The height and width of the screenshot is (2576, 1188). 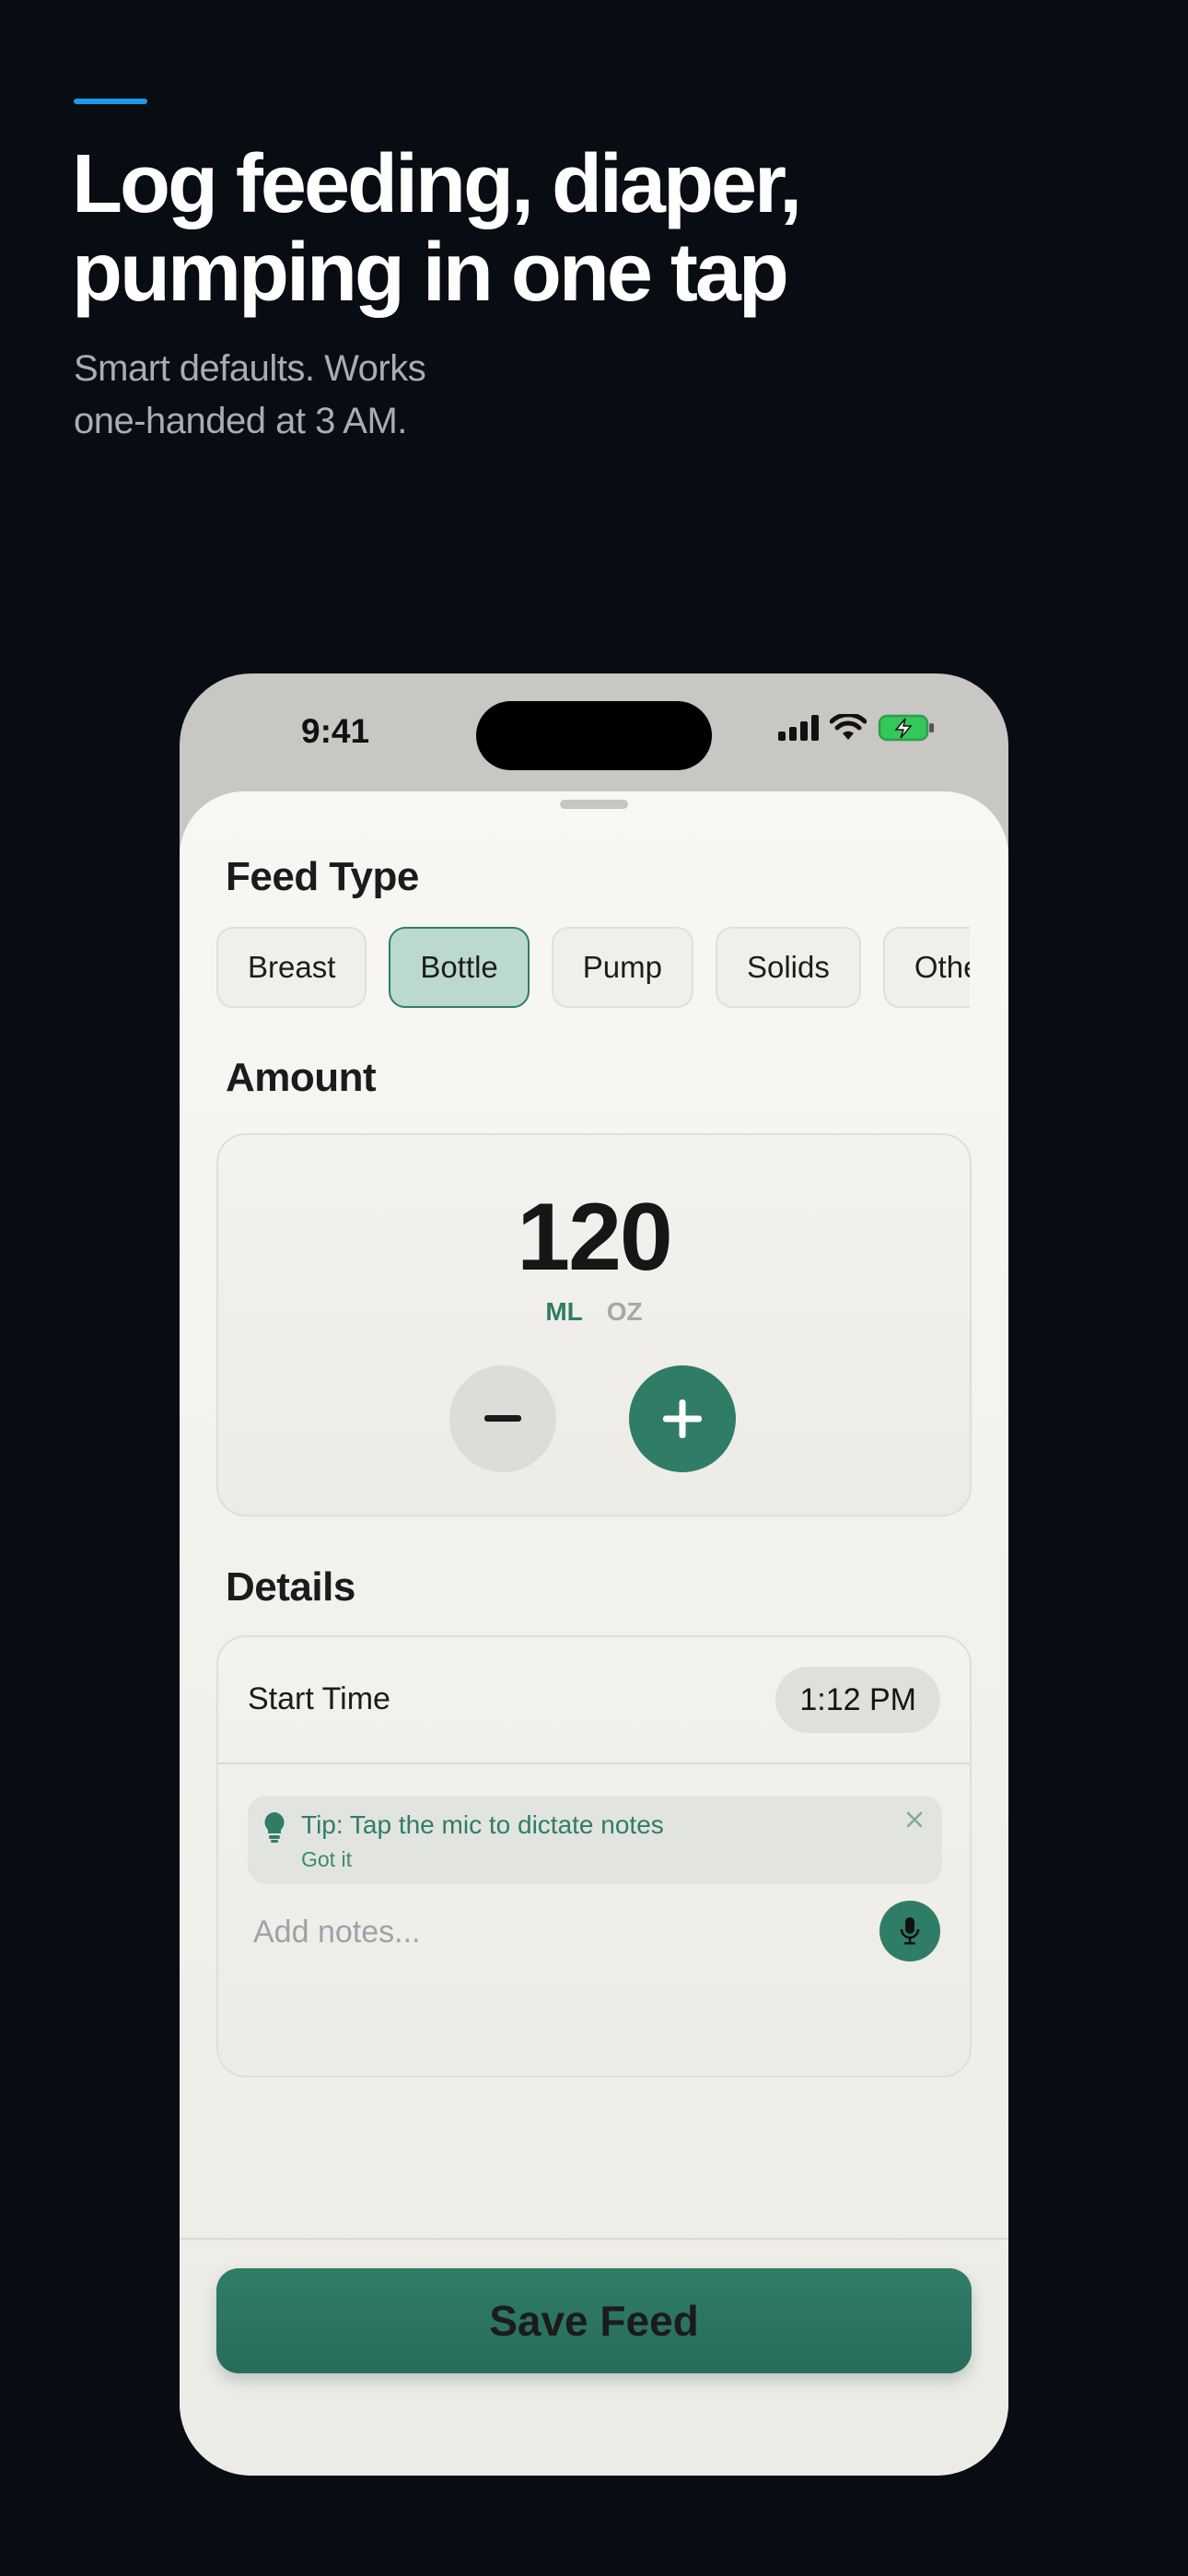 What do you see at coordinates (848, 729) in the screenshot?
I see `wifi-icon` at bounding box center [848, 729].